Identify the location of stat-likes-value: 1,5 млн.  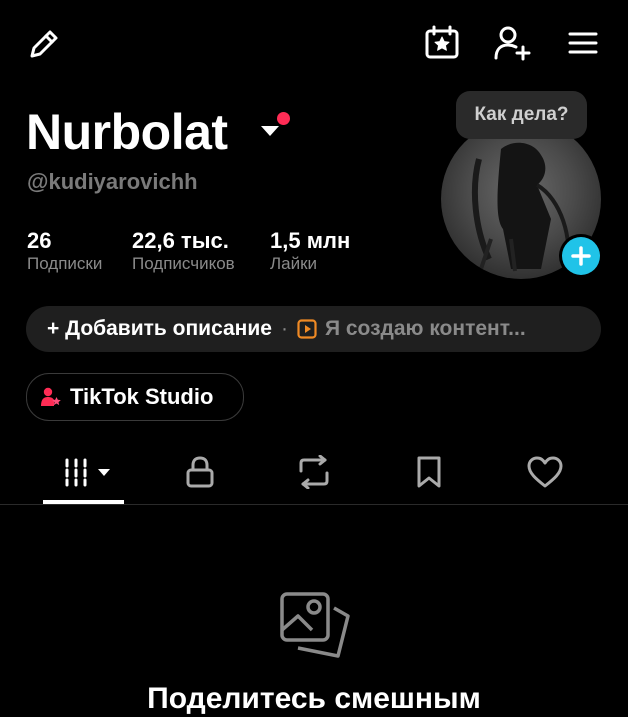
(310, 240).